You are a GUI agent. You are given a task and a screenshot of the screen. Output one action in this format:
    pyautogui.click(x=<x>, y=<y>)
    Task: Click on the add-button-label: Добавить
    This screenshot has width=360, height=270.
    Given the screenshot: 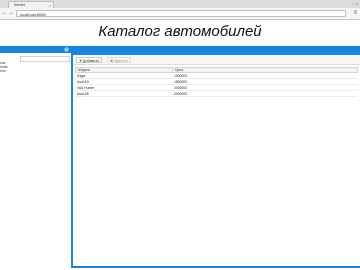 What is the action you would take?
    pyautogui.click(x=91, y=61)
    